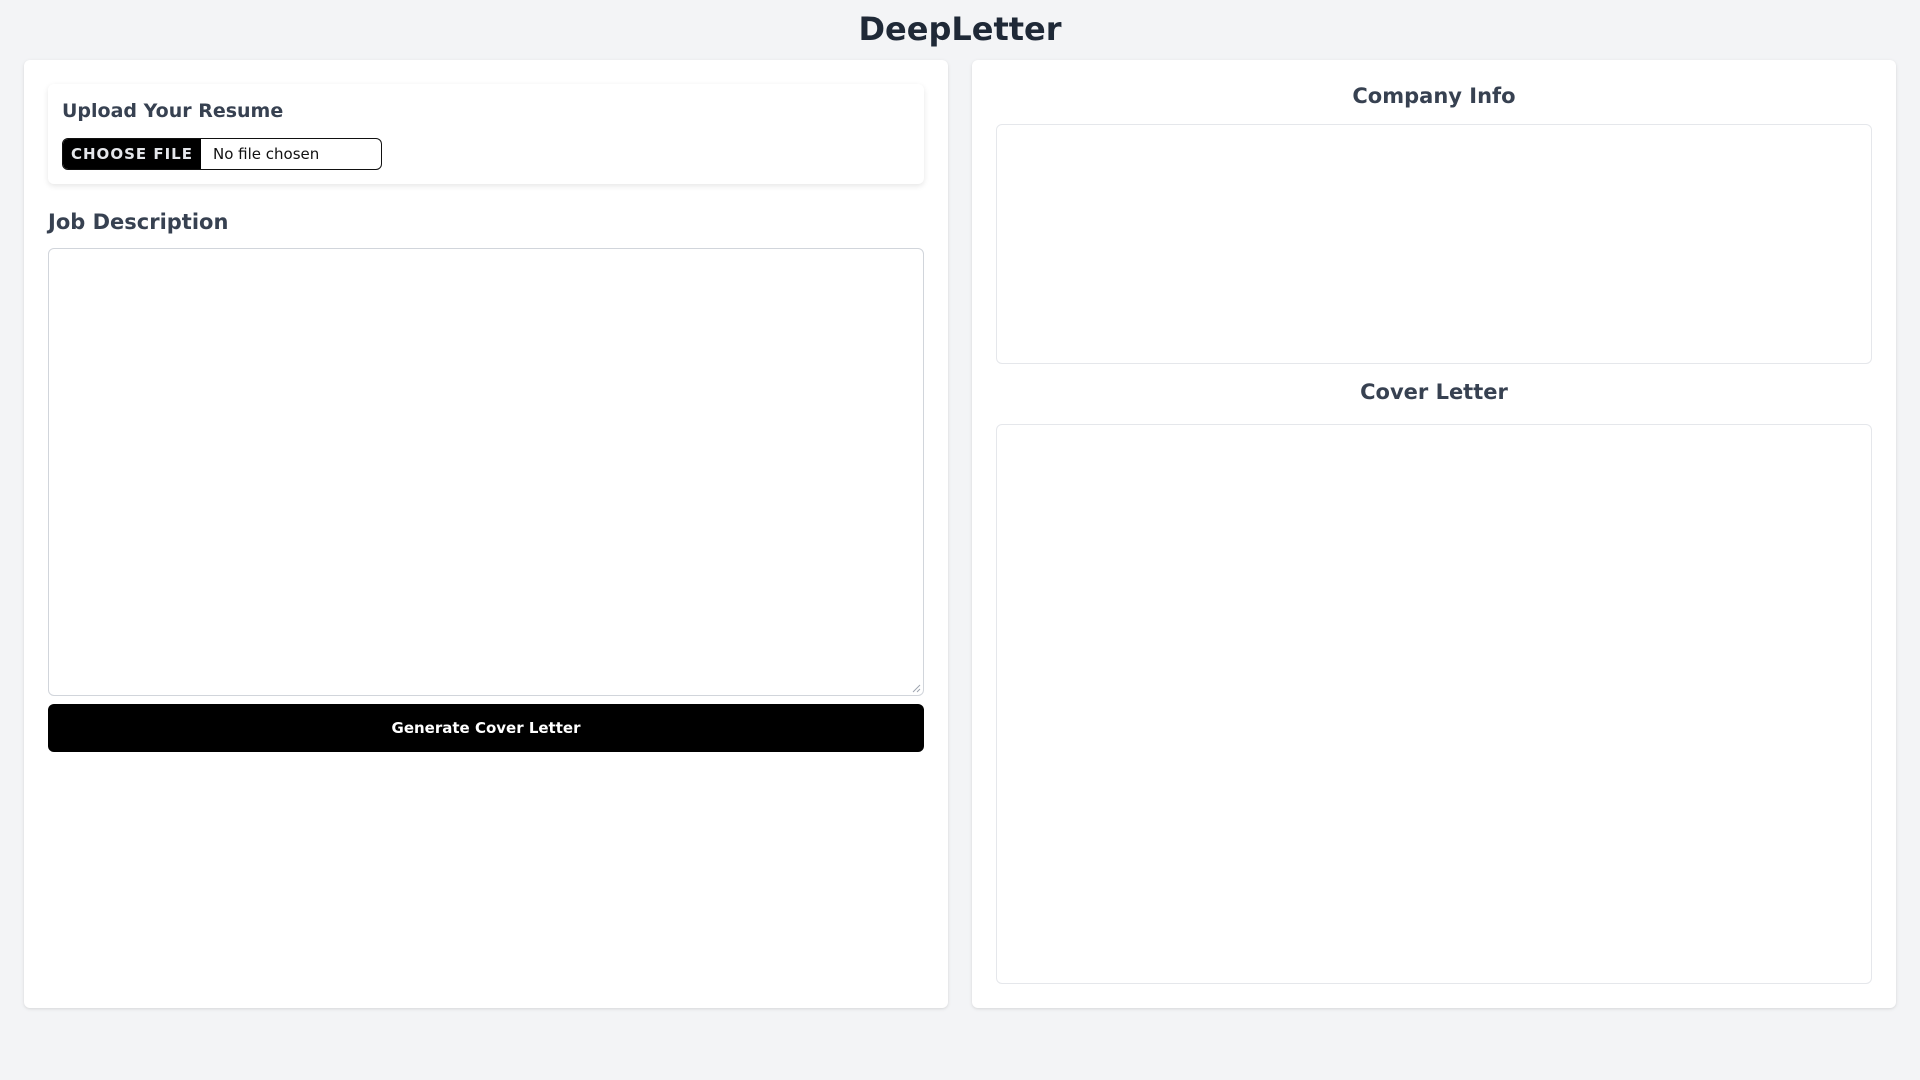  I want to click on app-title: DeepLetter, so click(960, 29).